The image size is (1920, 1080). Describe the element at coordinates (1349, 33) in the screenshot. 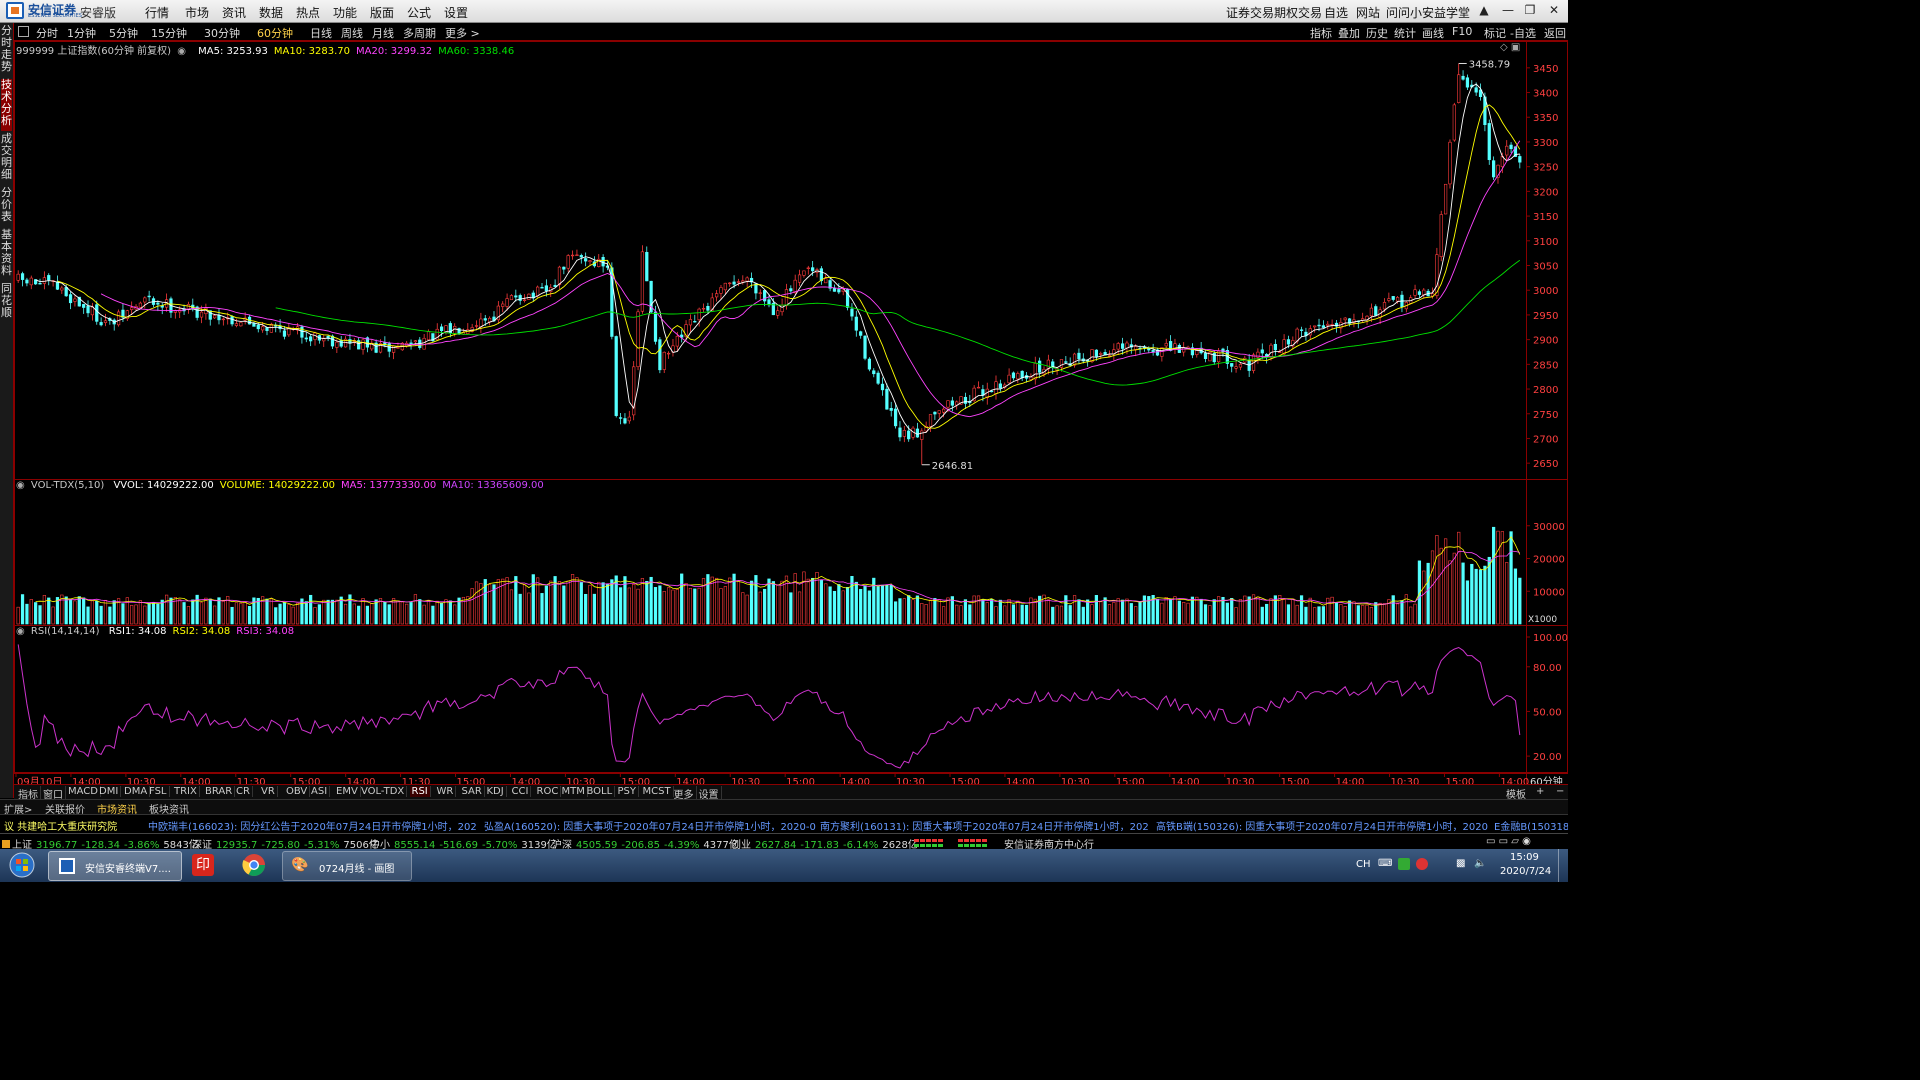

I see `chart-tool-button: 叠加` at that location.